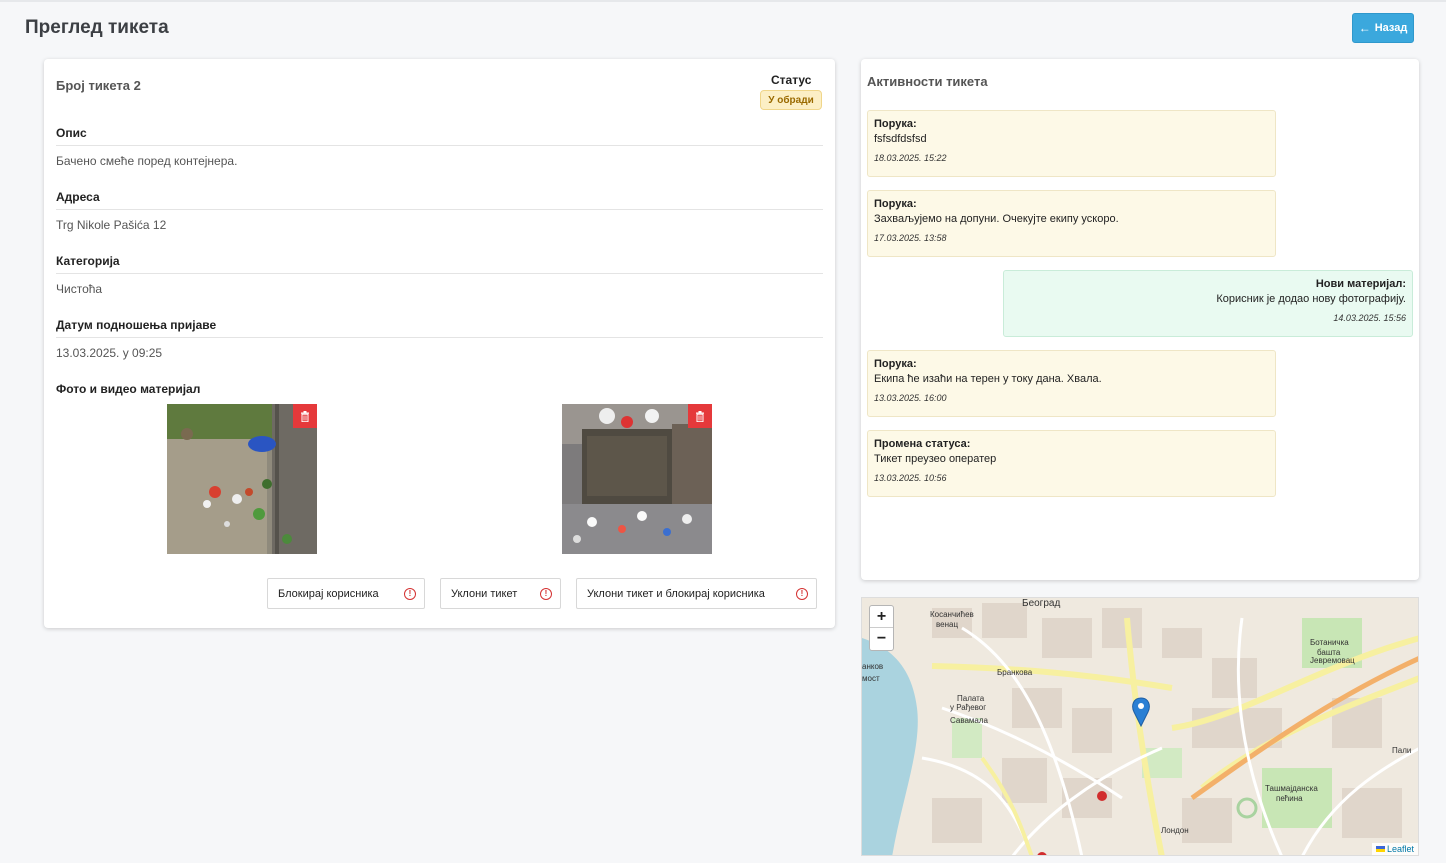 The image size is (1446, 863). Describe the element at coordinates (328, 593) in the screenshot. I see `block-user-label: Блокирај корисника` at that location.